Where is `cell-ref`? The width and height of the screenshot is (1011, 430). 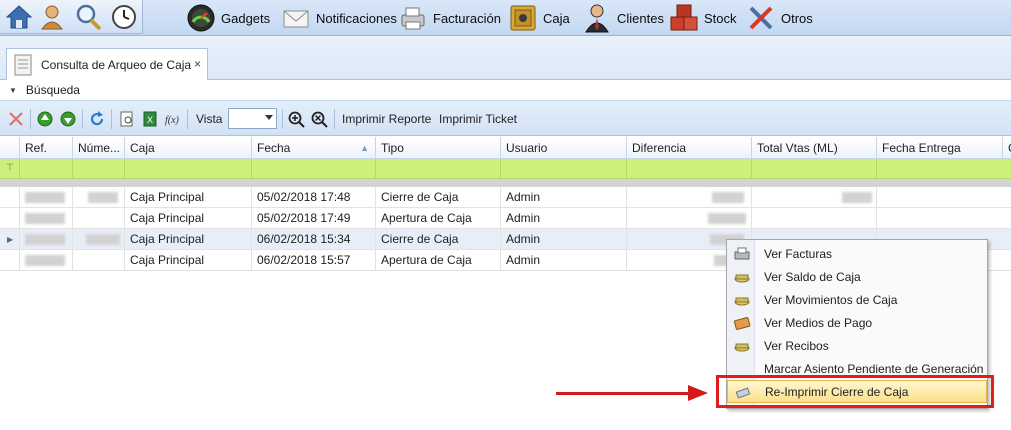 cell-ref is located at coordinates (45, 218).